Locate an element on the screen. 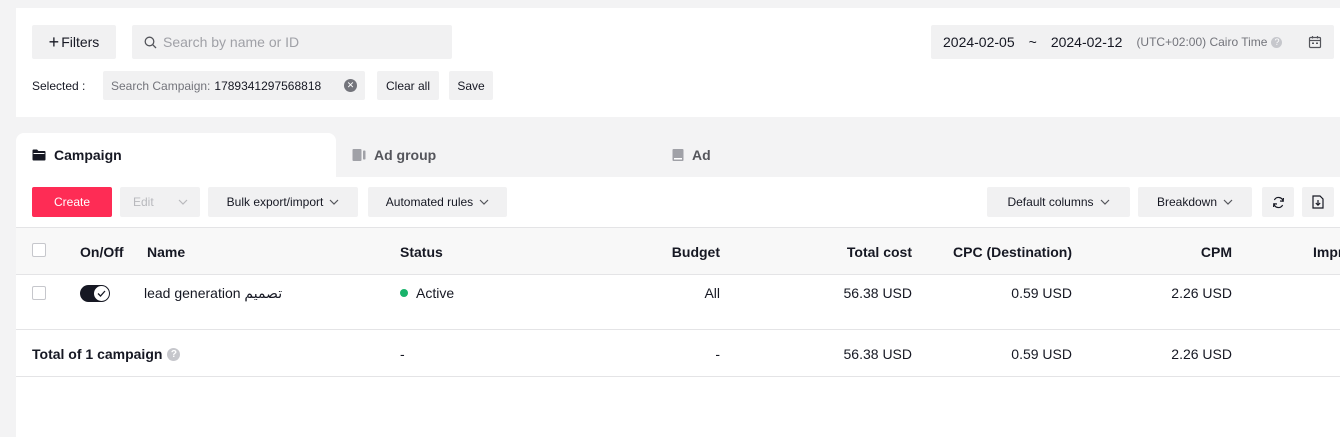 This screenshot has height=437, width=1340. column-header-name: Name is located at coordinates (166, 252).